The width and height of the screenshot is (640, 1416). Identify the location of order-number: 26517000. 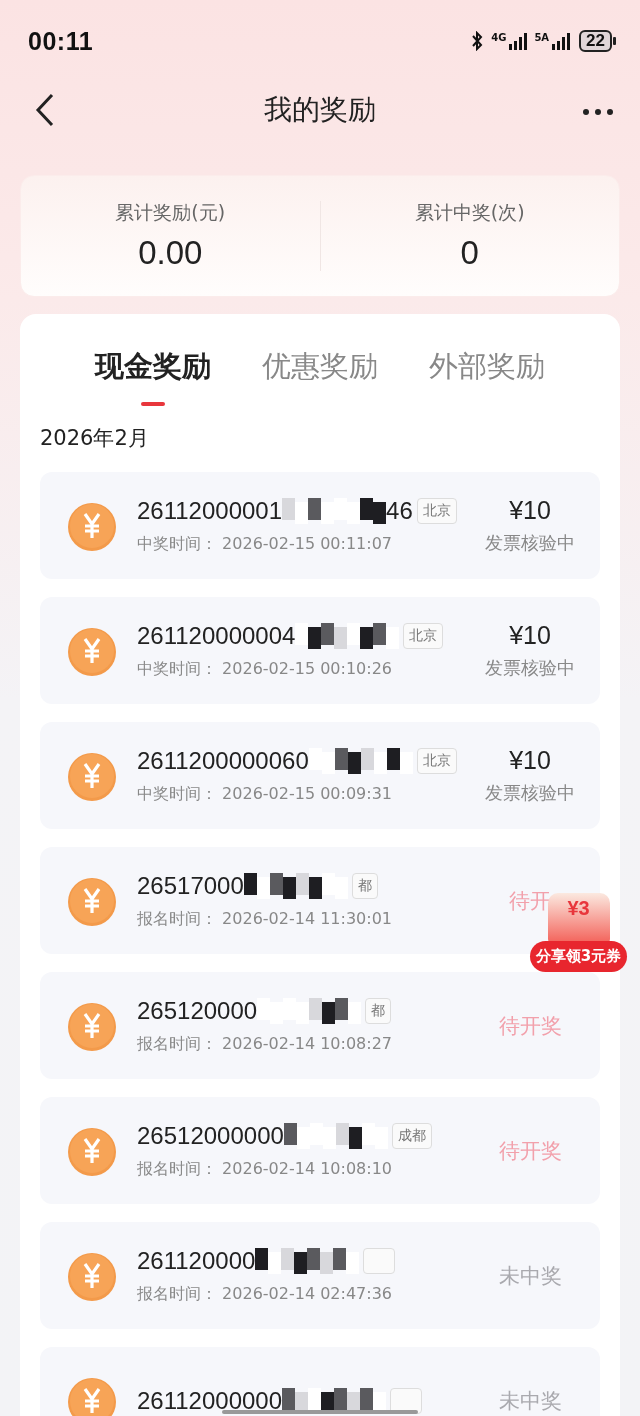
(190, 886).